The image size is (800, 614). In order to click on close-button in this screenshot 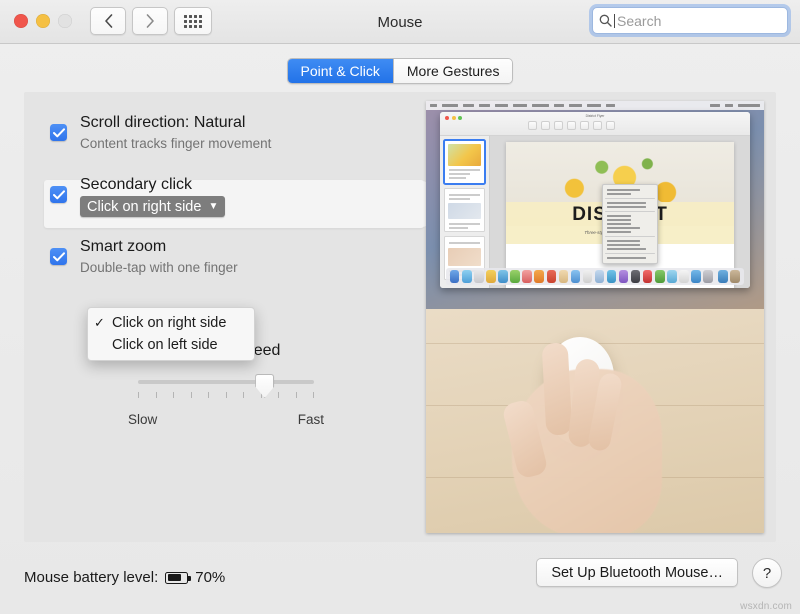, I will do `click(21, 21)`.